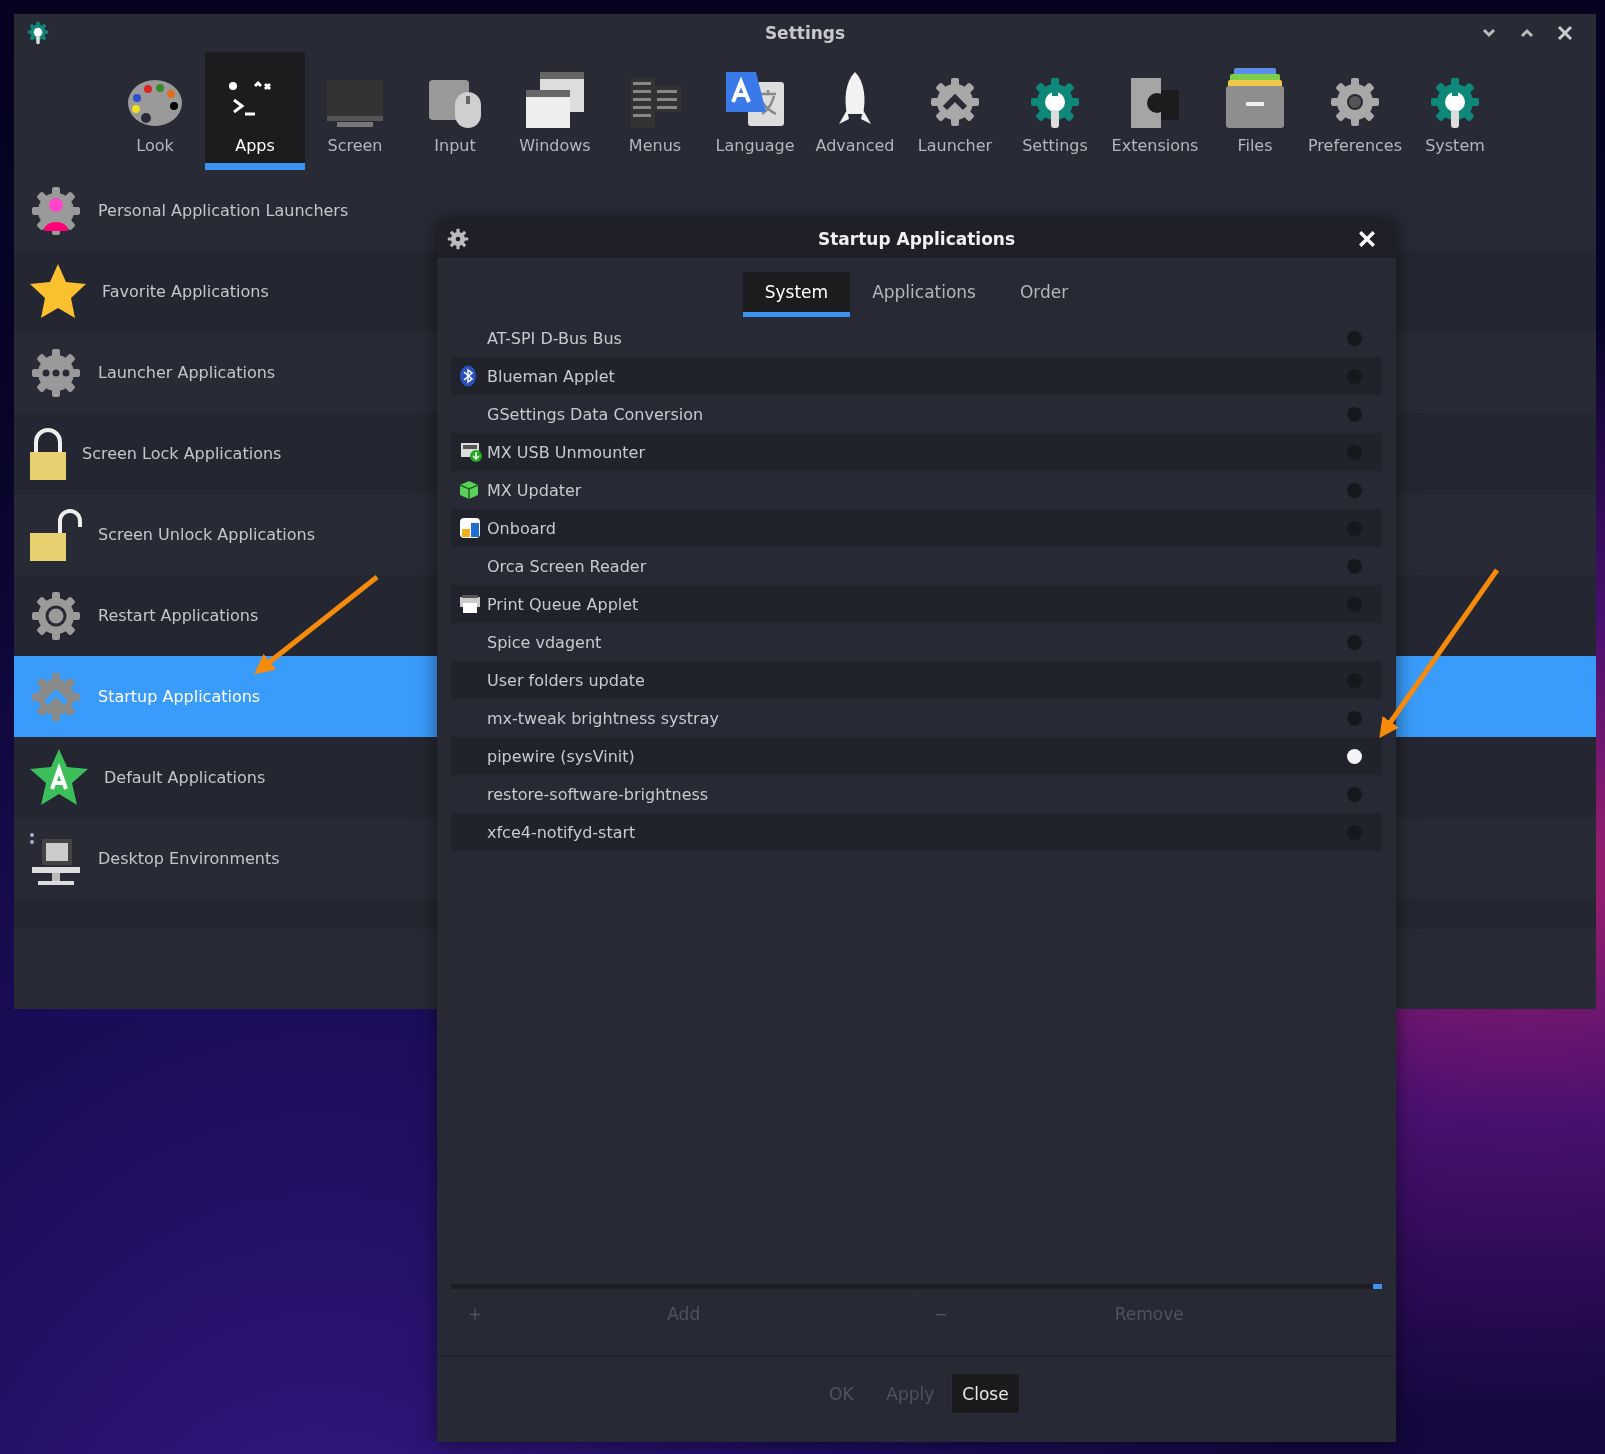 The image size is (1605, 1454). What do you see at coordinates (916, 414) in the screenshot?
I see `list-row: GSettings Data Conversion` at bounding box center [916, 414].